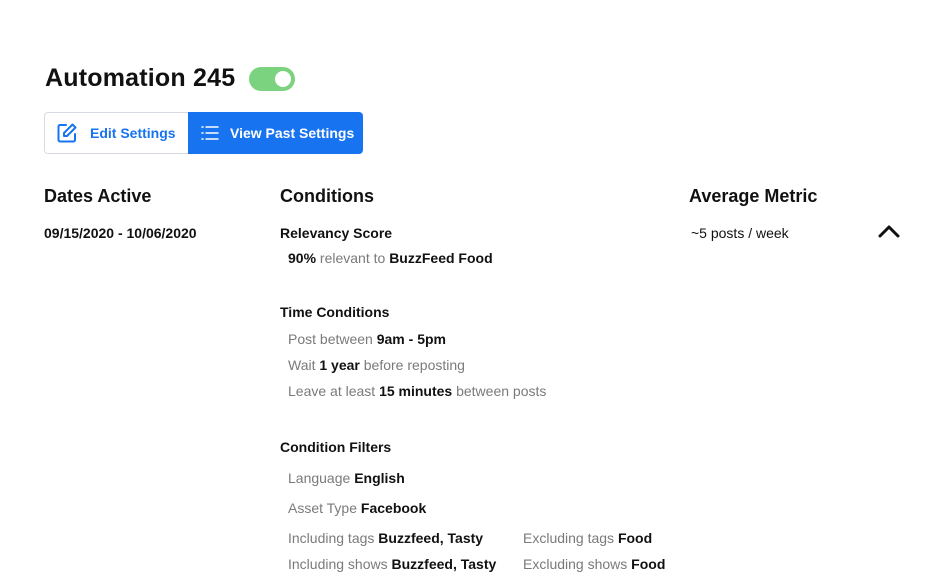 The image size is (935, 586). What do you see at coordinates (411, 339) in the screenshot?
I see `post-between-value: 9am - 5pm` at bounding box center [411, 339].